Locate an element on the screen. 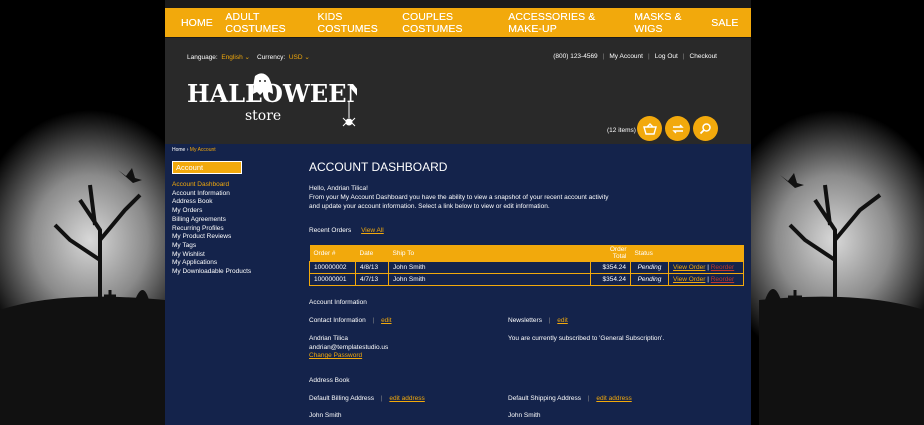 The width and height of the screenshot is (924, 425). cart-item-count: (12 items) is located at coordinates (621, 130).